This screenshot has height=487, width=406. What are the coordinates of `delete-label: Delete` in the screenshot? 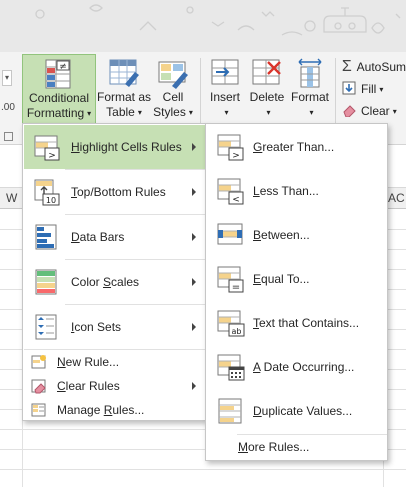 It's located at (267, 97).